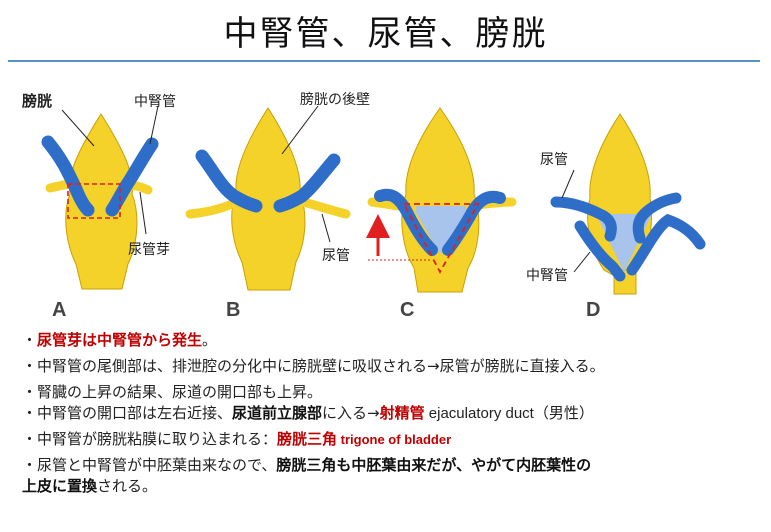  What do you see at coordinates (384, 61) in the screenshot?
I see `title-divider` at bounding box center [384, 61].